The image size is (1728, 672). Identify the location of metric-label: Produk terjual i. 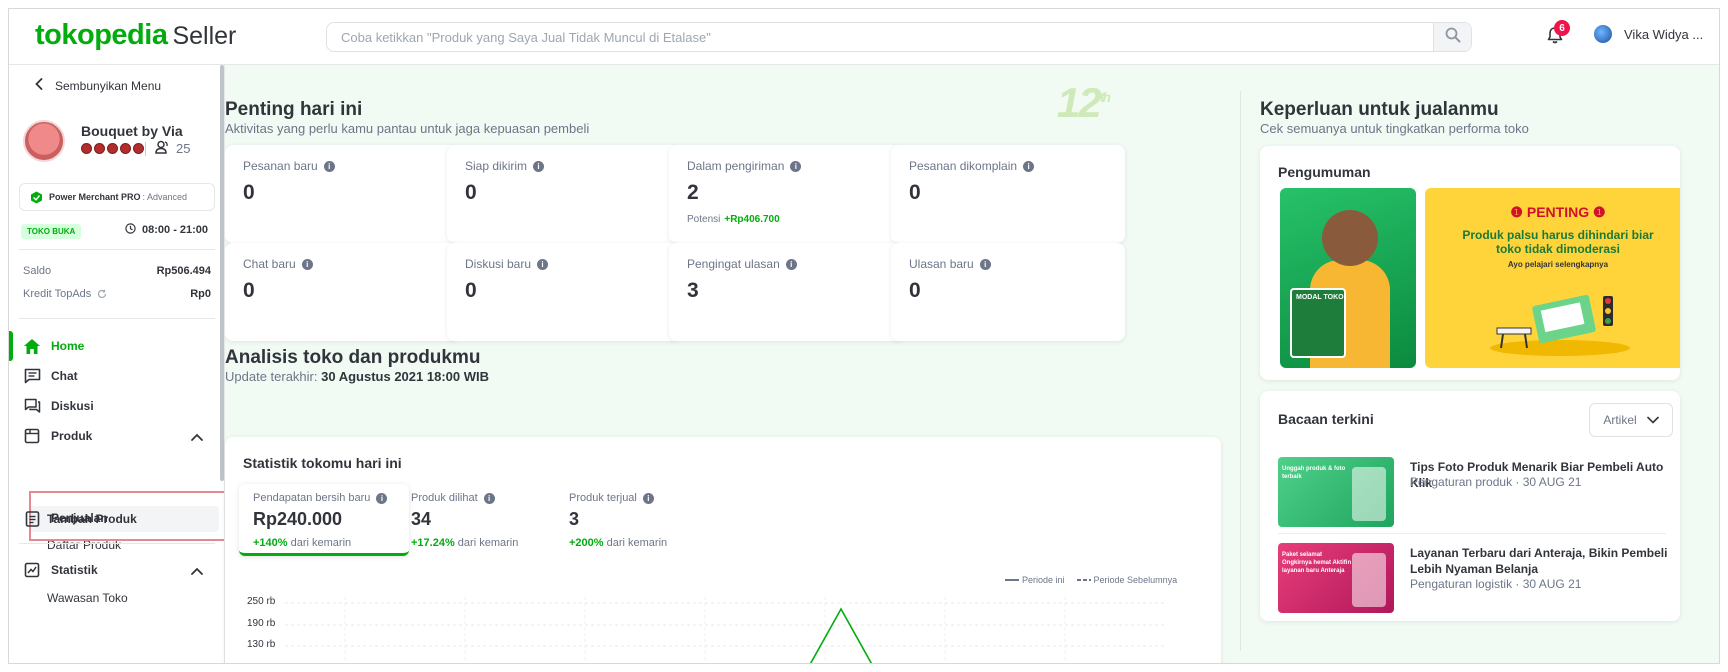
(640, 498).